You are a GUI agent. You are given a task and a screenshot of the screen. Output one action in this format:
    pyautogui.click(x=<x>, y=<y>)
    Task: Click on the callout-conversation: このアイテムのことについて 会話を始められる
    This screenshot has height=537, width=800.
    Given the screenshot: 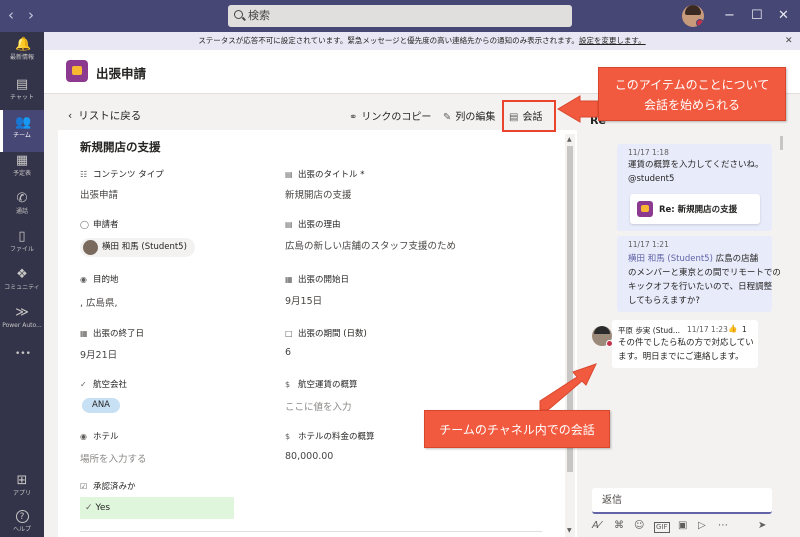 What is the action you would take?
    pyautogui.click(x=692, y=94)
    